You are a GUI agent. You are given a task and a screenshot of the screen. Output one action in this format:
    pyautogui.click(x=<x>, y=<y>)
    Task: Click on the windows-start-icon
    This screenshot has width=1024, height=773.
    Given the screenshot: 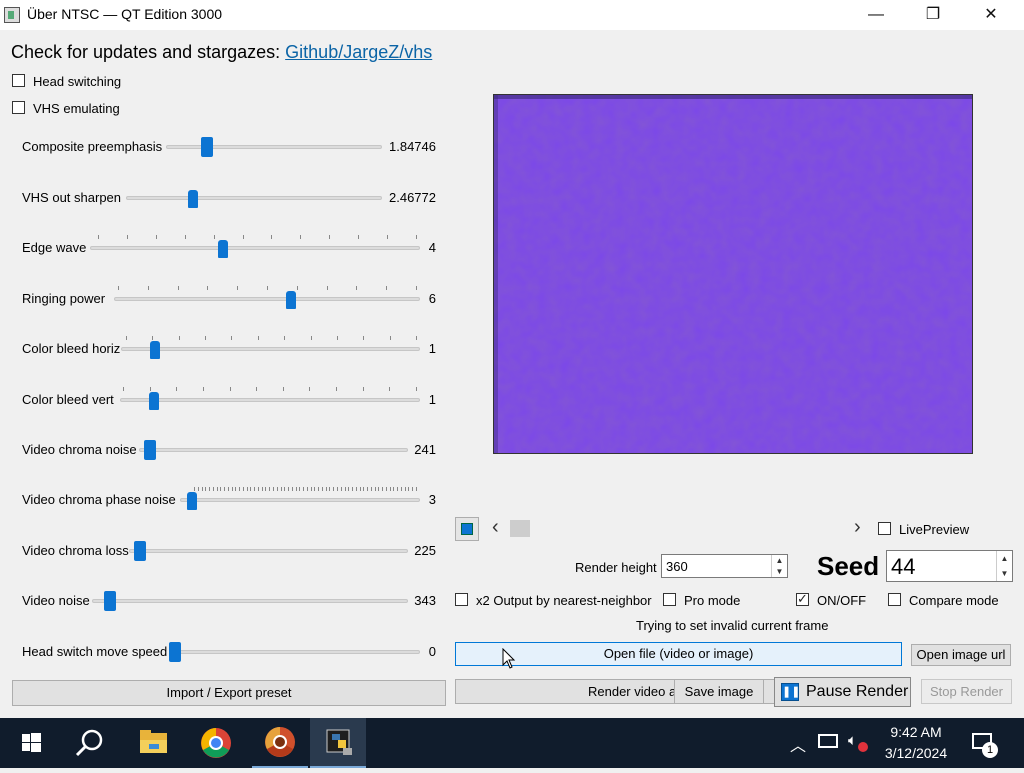 What is the action you would take?
    pyautogui.click(x=30, y=743)
    